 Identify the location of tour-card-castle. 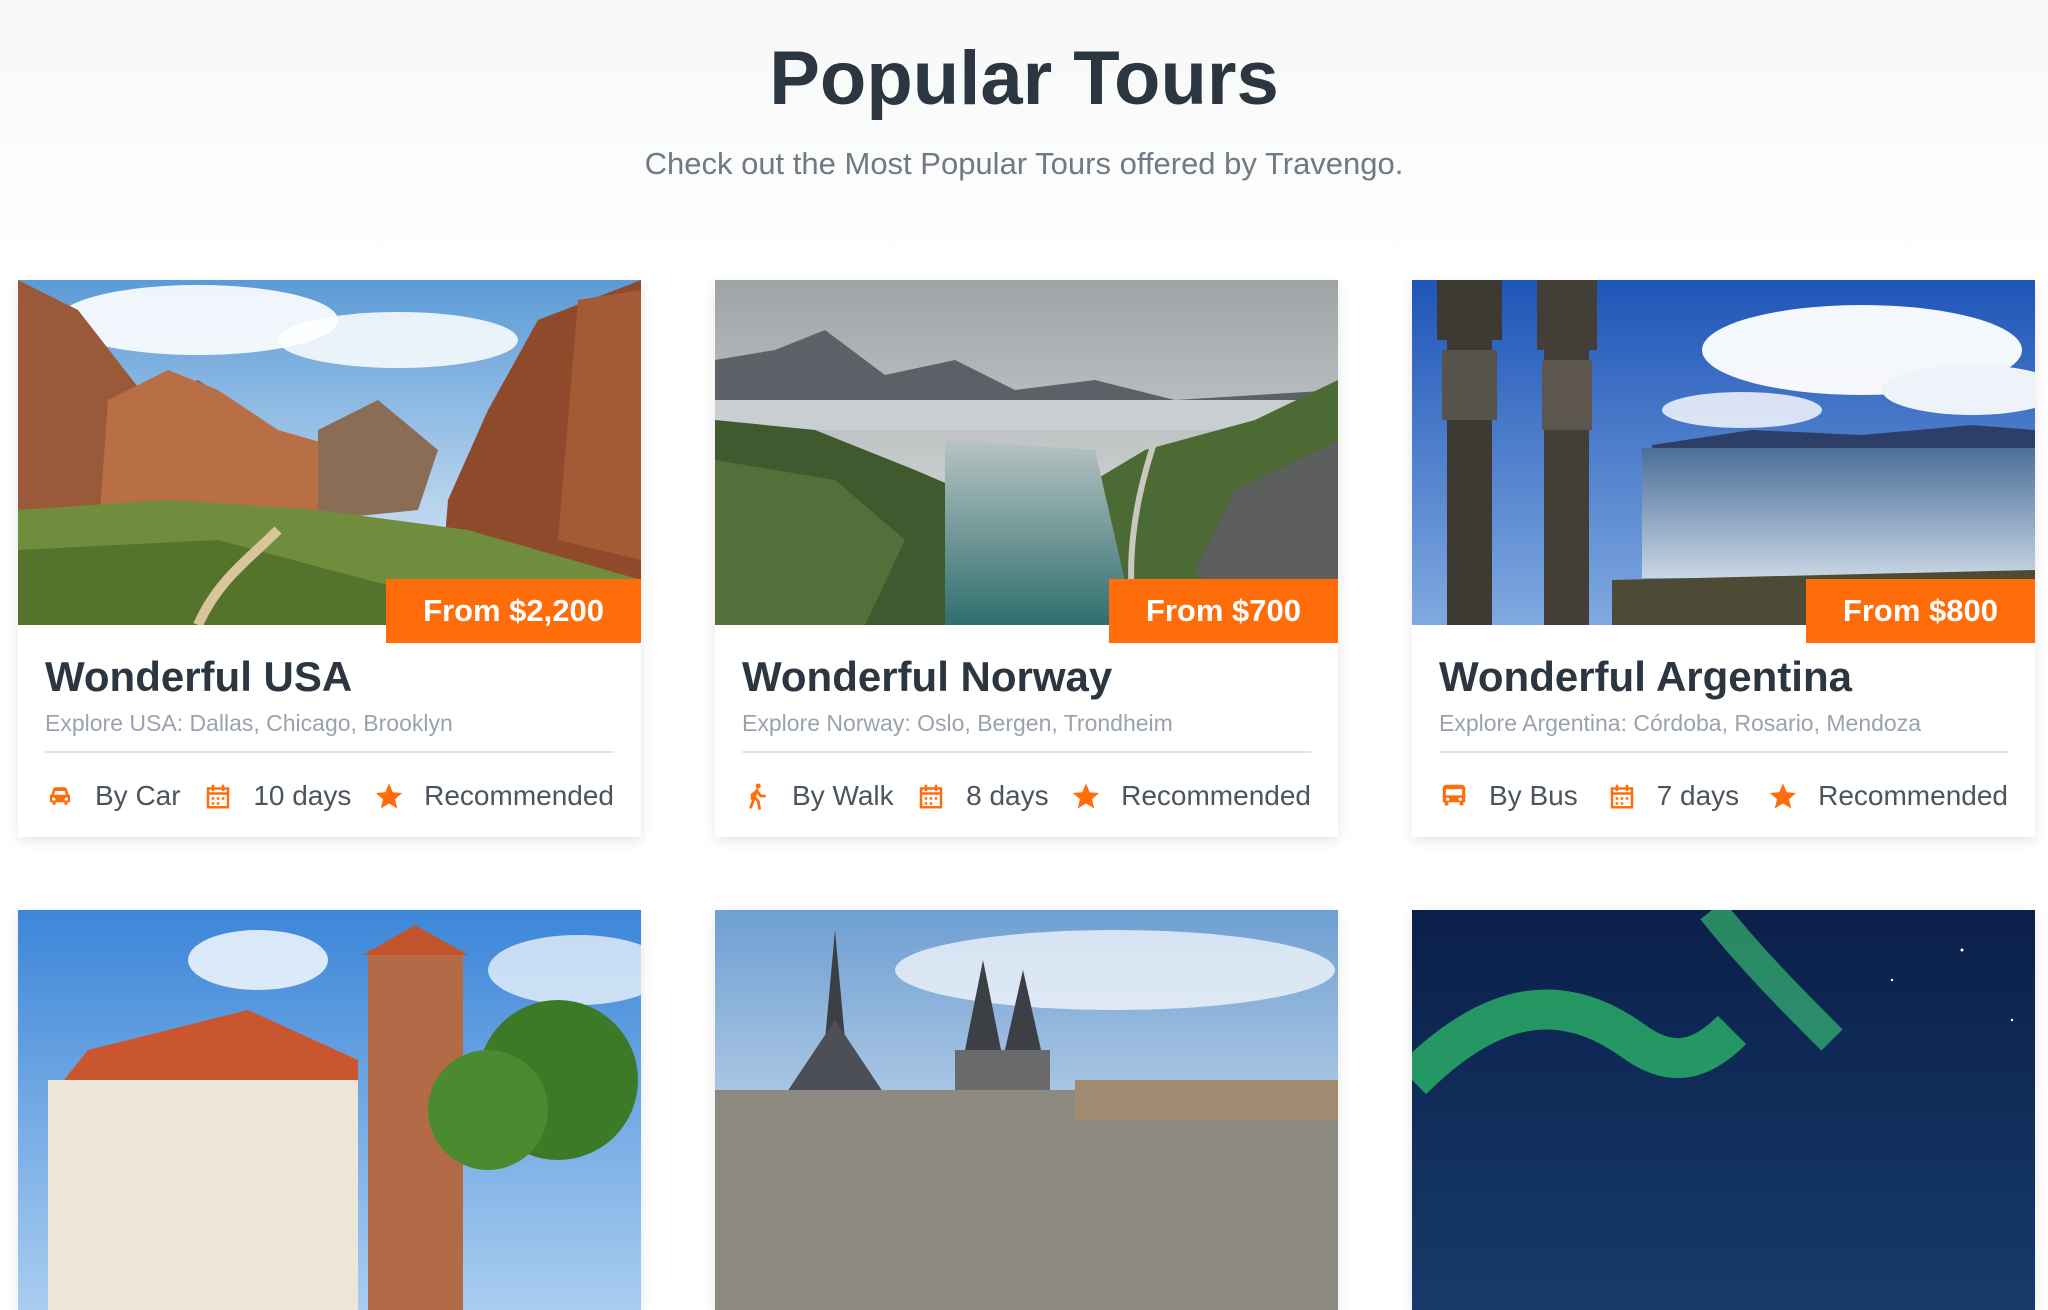
(329, 1110).